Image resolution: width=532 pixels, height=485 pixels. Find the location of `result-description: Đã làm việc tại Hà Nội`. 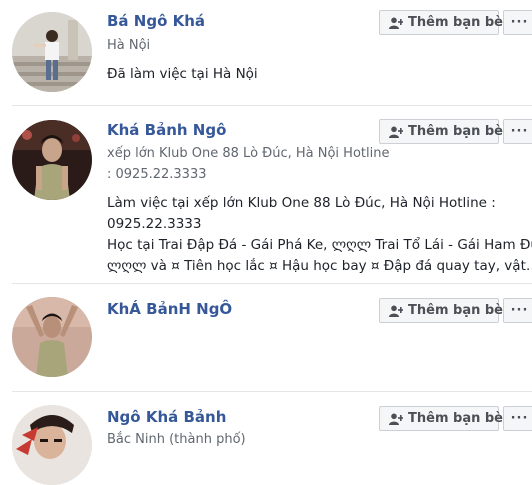

result-description: Đã làm việc tại Hà Nội is located at coordinates (182, 74).